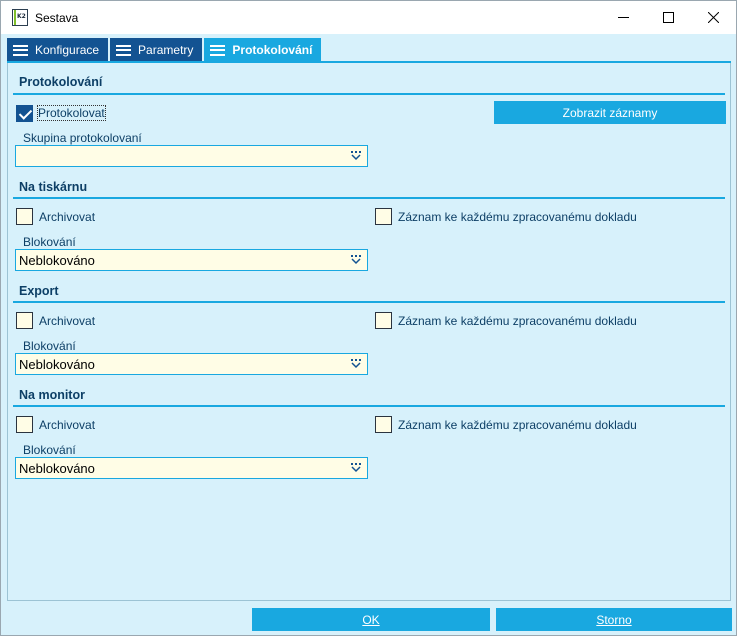  Describe the element at coordinates (52, 395) in the screenshot. I see `section-title-monitor: Na monitor` at that location.